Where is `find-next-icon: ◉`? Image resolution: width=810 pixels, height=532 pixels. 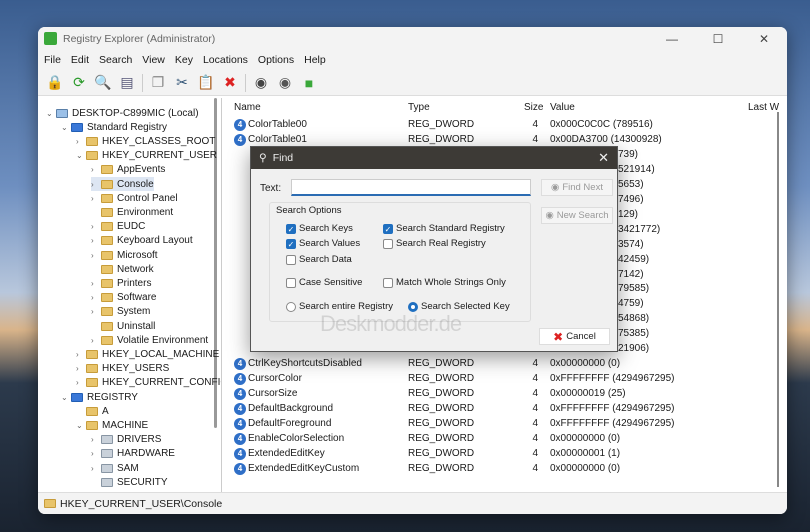 find-next-icon: ◉ is located at coordinates (285, 83).